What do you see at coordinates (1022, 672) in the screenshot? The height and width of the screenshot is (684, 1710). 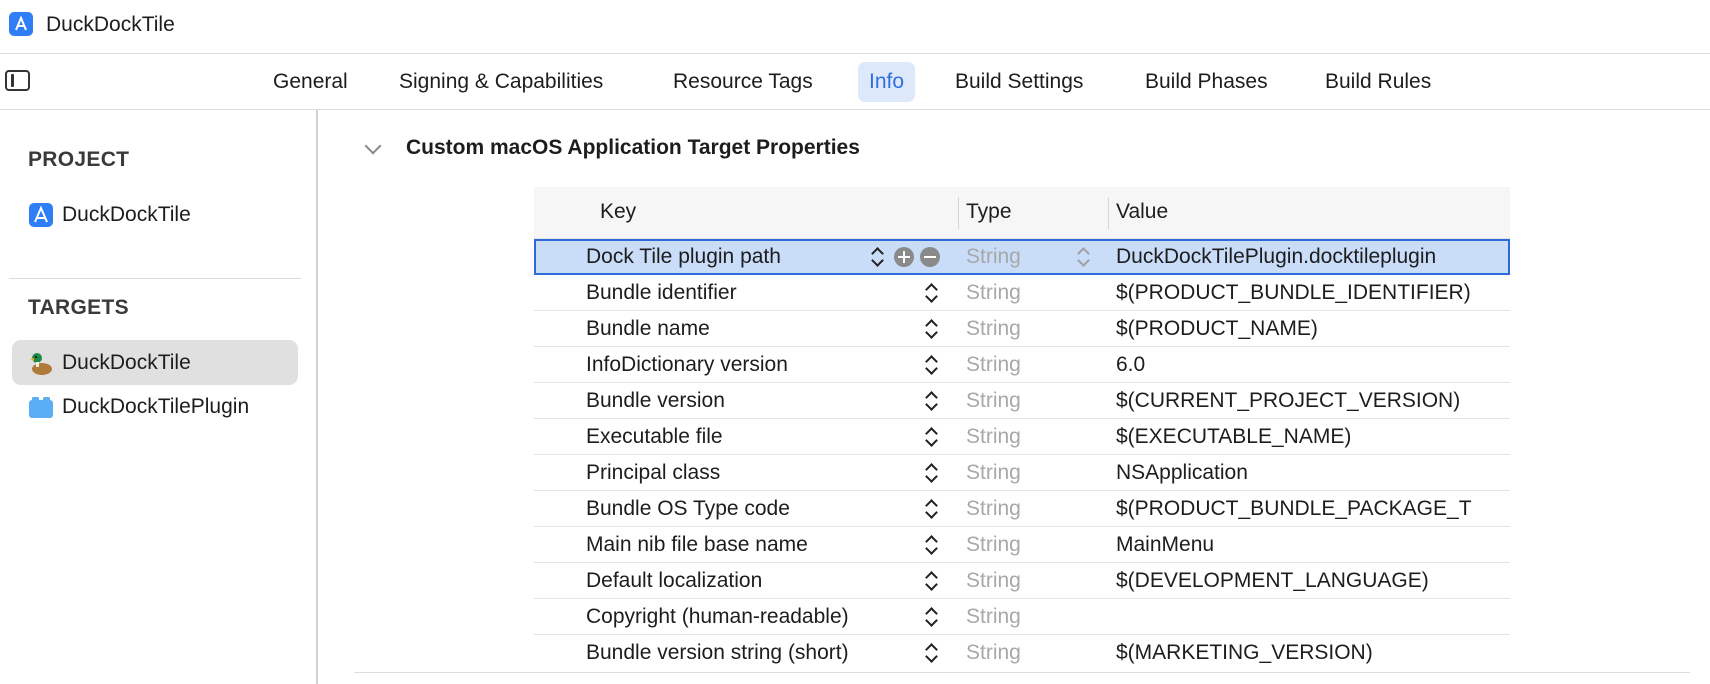 I see `section-divider` at bounding box center [1022, 672].